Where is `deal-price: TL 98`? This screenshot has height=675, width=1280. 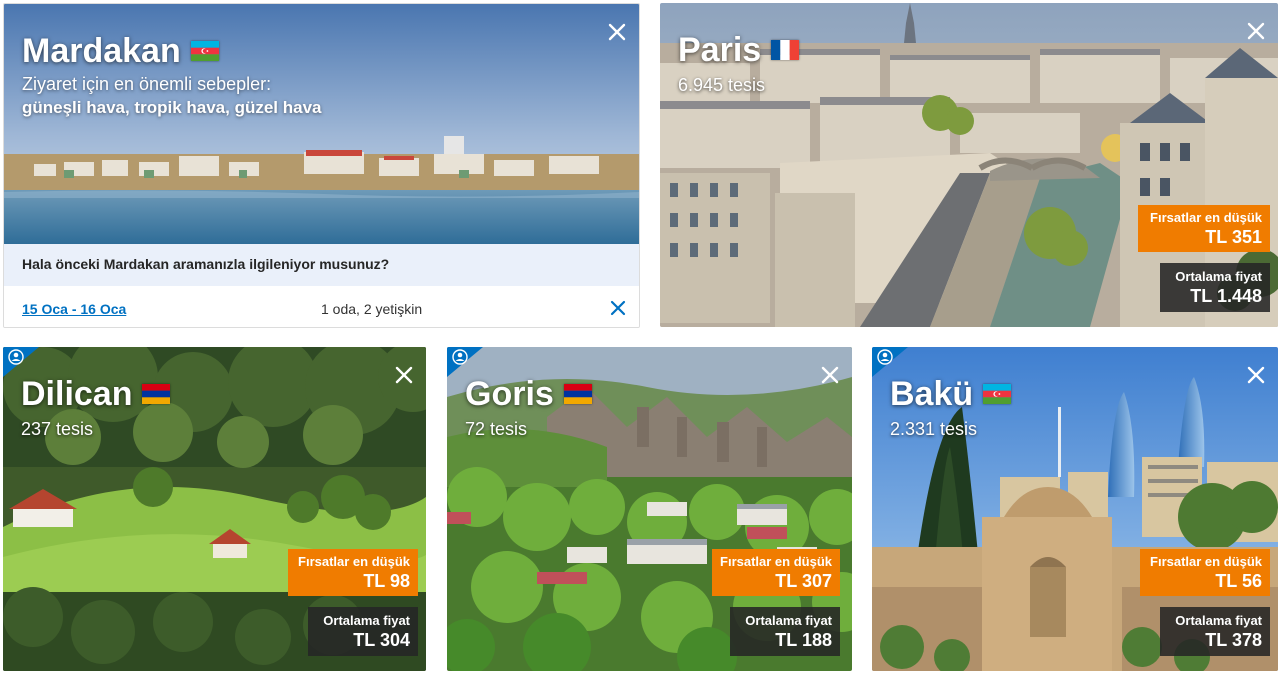 deal-price: TL 98 is located at coordinates (386, 581).